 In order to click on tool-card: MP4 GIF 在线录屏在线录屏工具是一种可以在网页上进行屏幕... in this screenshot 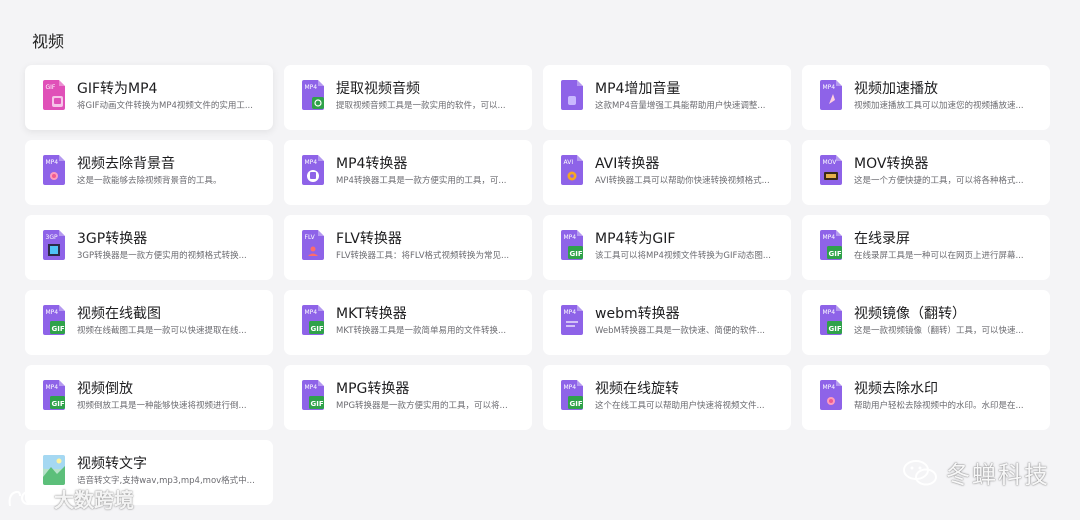, I will do `click(926, 247)`.